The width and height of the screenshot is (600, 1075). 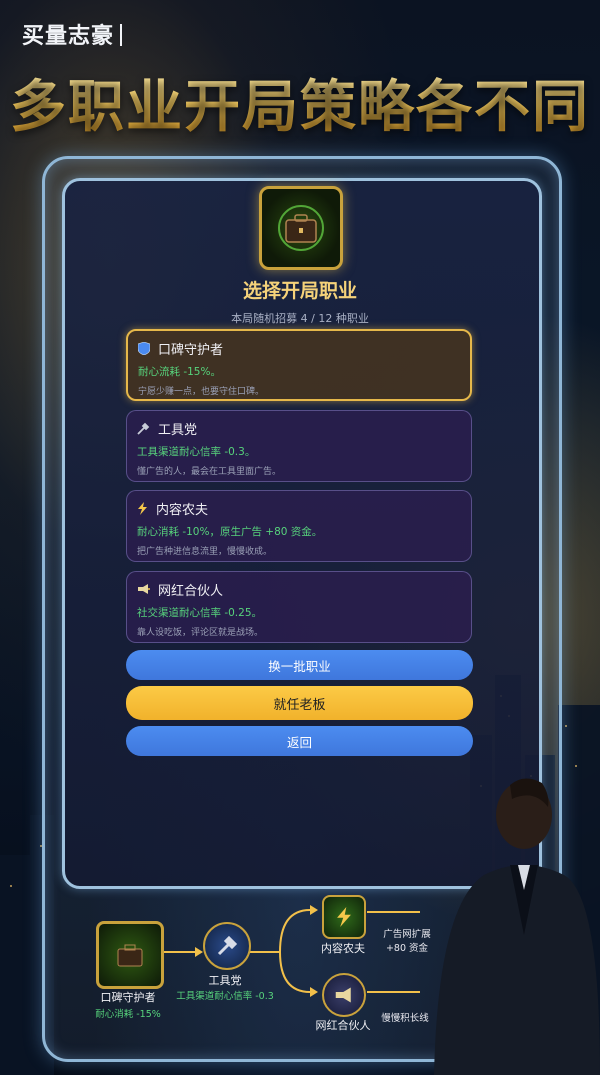 What do you see at coordinates (230, 532) in the screenshot?
I see `job-effect: 耐心消耗 -10%，原生广告 +80 资金。` at bounding box center [230, 532].